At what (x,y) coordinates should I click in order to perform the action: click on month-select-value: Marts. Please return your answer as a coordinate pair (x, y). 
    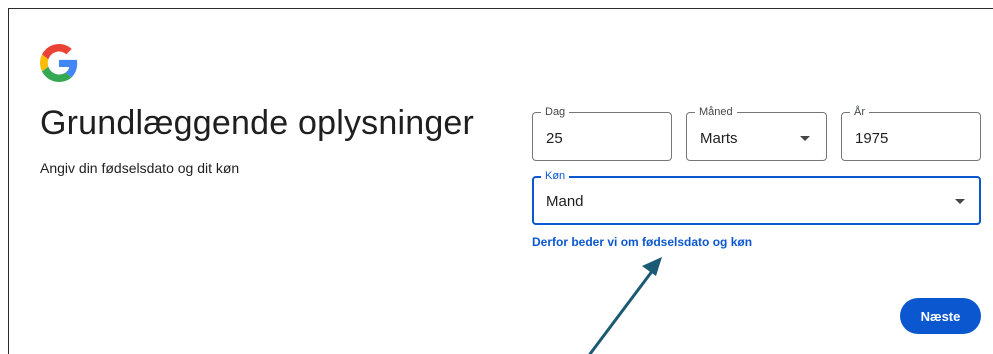
    Looking at the image, I should click on (719, 138).